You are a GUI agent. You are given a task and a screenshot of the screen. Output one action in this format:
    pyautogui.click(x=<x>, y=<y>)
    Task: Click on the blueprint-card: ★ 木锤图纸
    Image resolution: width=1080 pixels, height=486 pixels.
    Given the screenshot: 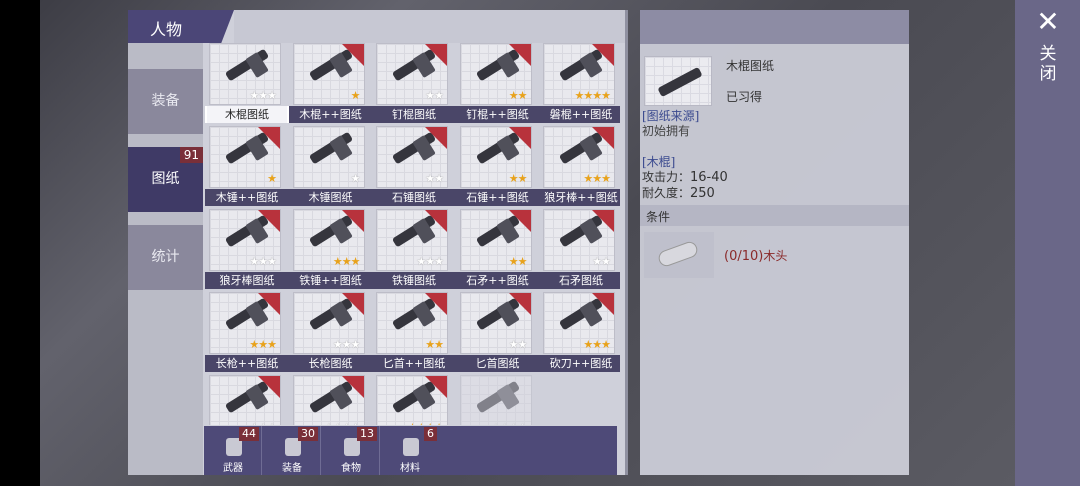 What is the action you would take?
    pyautogui.click(x=330, y=166)
    